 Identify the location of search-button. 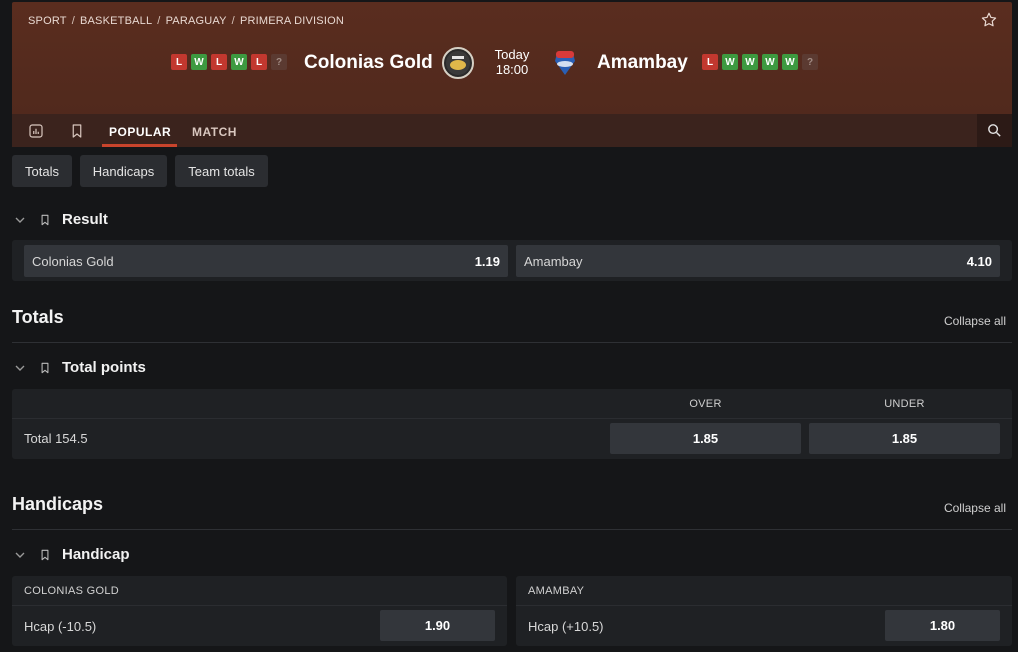
(994, 130).